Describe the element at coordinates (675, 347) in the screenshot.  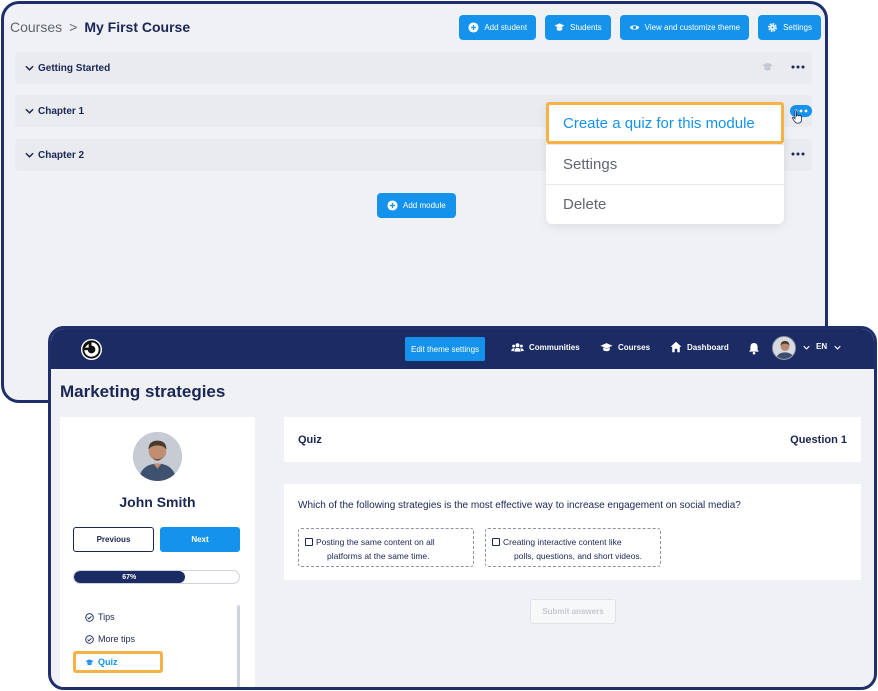
I see `home-icon` at that location.